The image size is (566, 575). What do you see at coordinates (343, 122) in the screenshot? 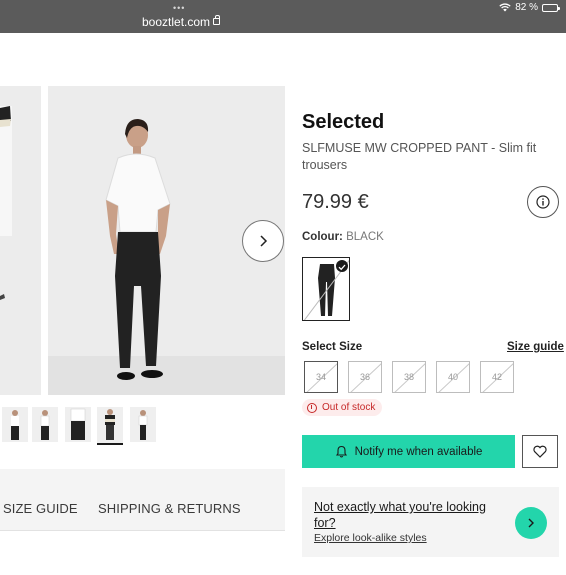
I see `brand-name: Selected` at bounding box center [343, 122].